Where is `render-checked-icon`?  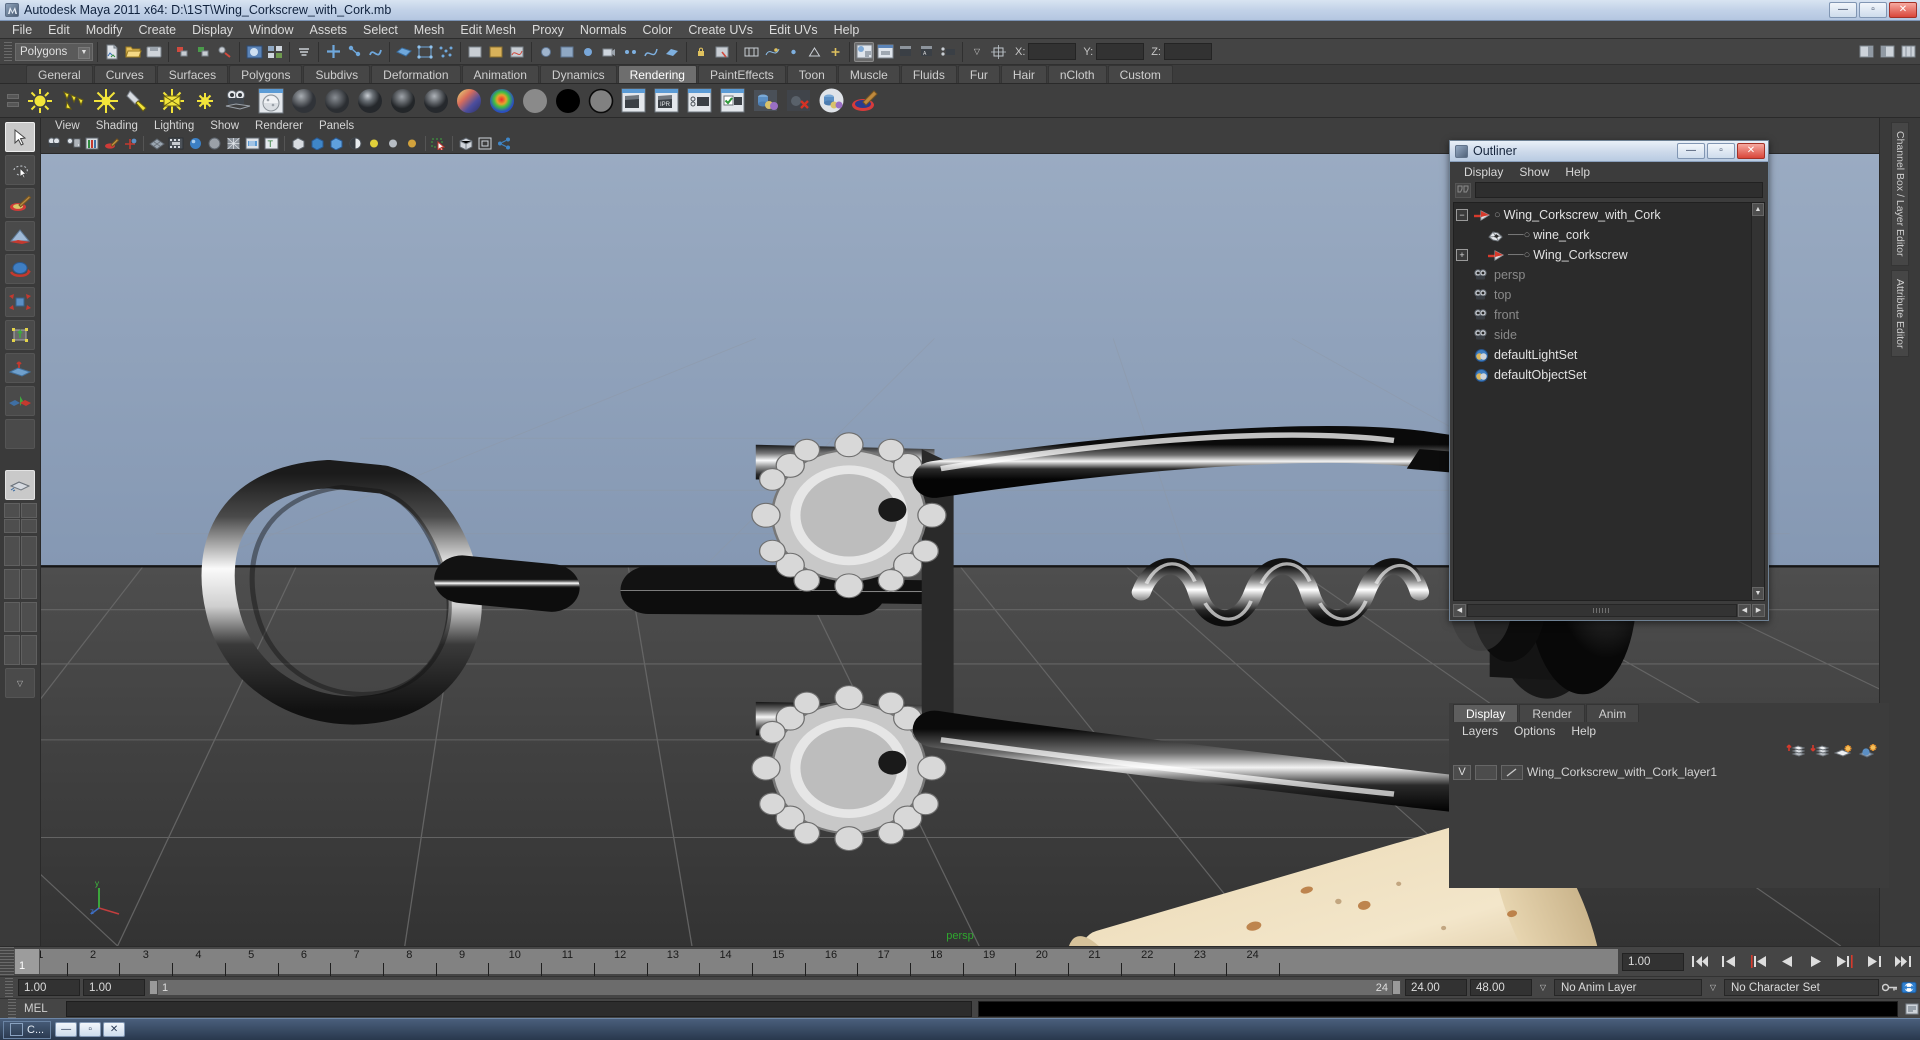
render-checked-icon is located at coordinates (732, 100).